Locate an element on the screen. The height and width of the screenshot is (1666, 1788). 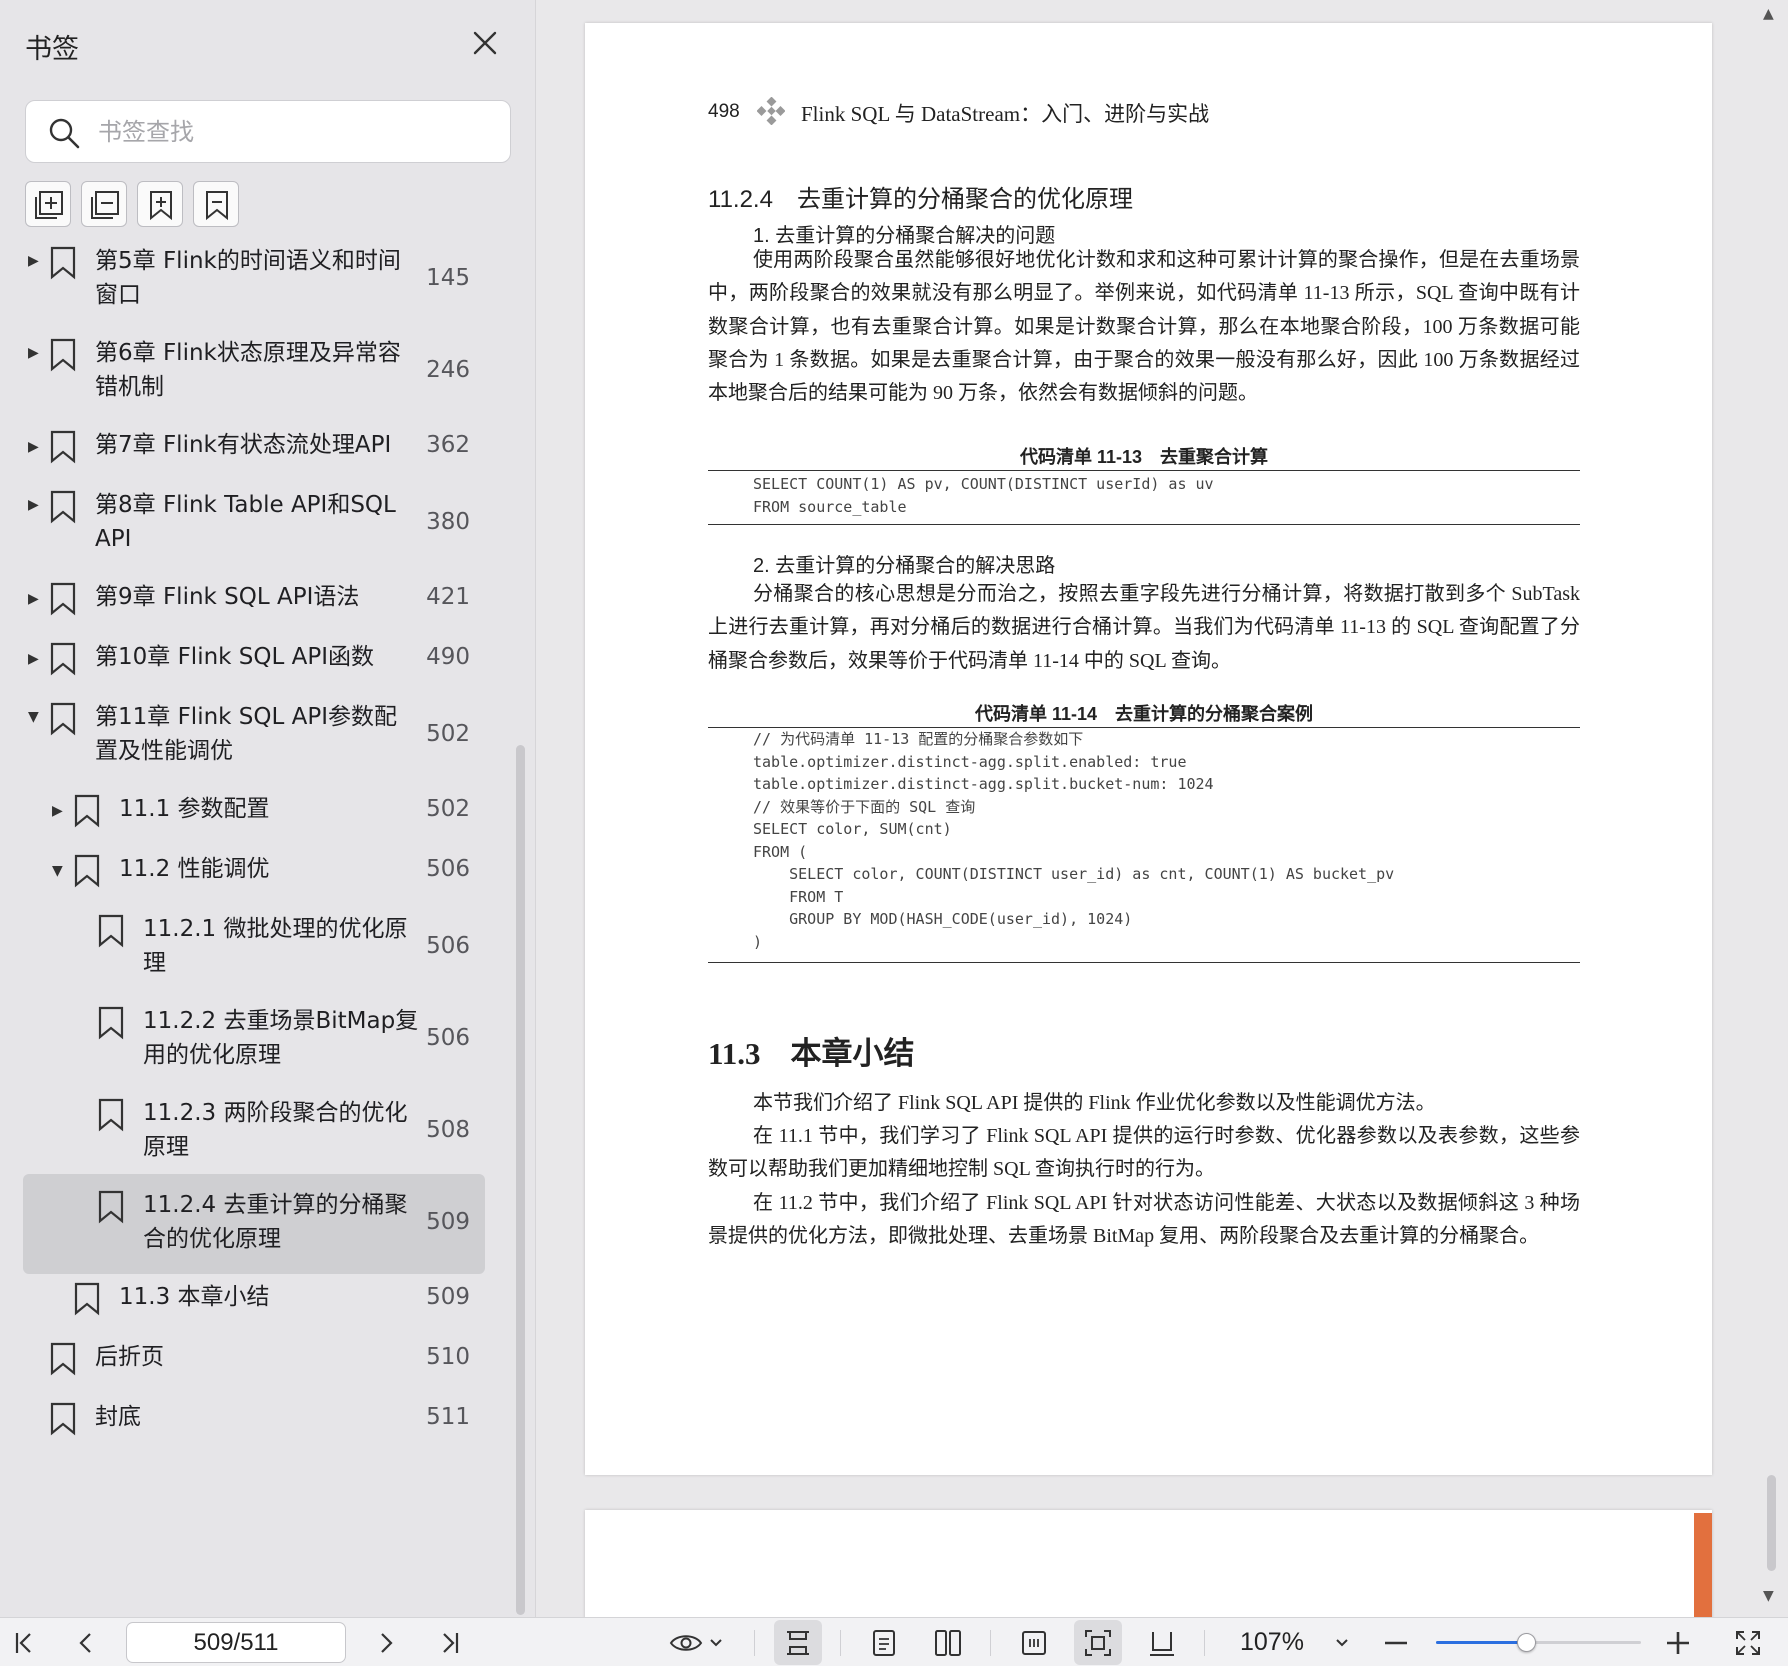
expand-all-button is located at coordinates (48, 204).